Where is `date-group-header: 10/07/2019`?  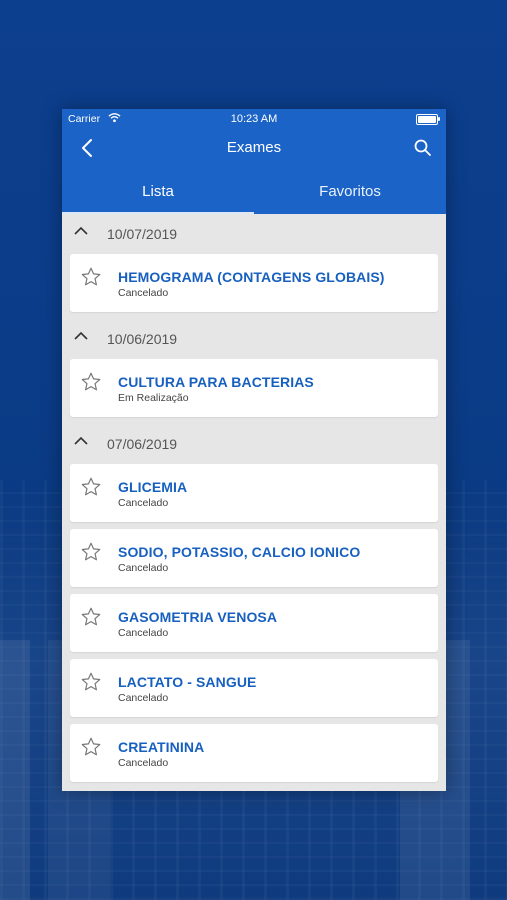 date-group-header: 10/07/2019 is located at coordinates (254, 234).